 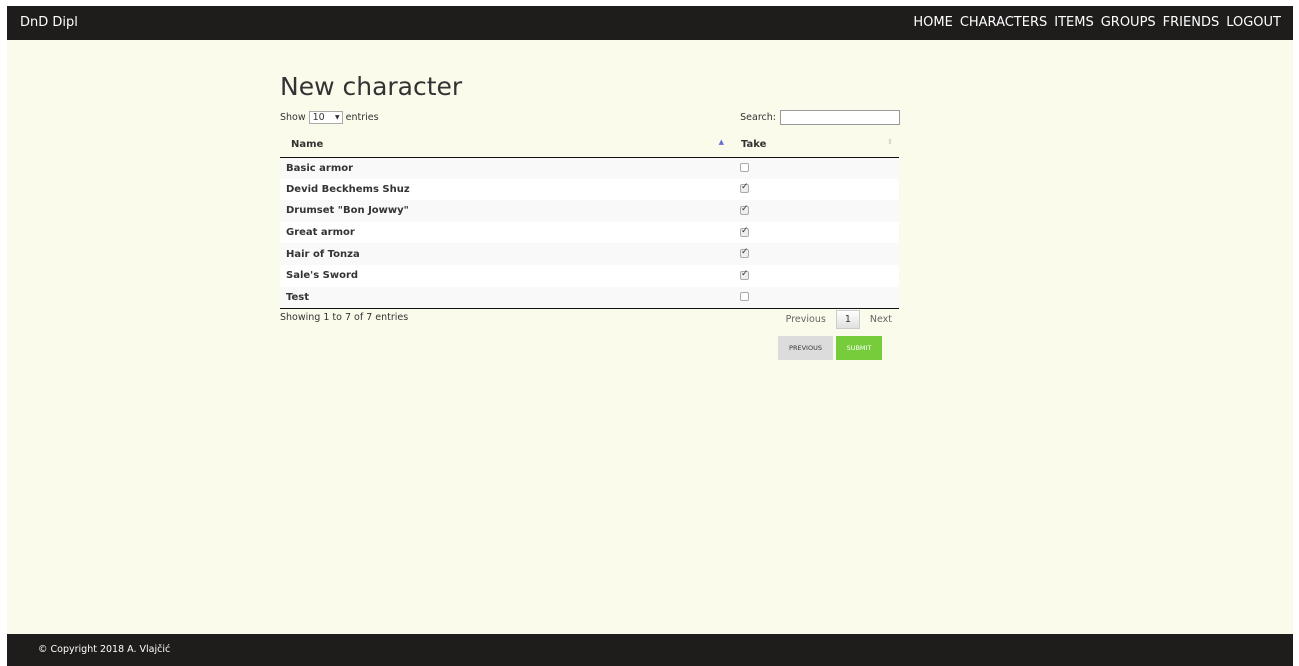 What do you see at coordinates (591, 118) in the screenshot?
I see `table-controls: Show 10 ▼ entries Search:` at bounding box center [591, 118].